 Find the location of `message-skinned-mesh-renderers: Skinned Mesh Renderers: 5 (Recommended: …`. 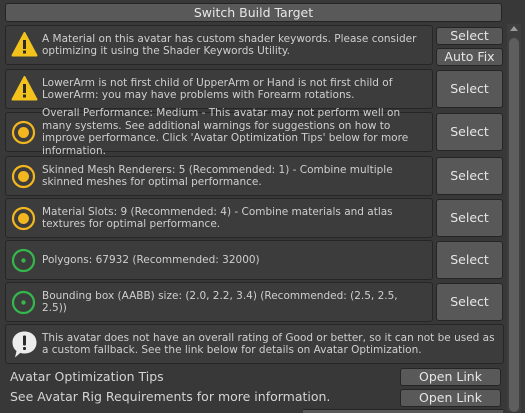

message-skinned-mesh-renderers: Skinned Mesh Renderers: 5 (Recommended: … is located at coordinates (219, 176).